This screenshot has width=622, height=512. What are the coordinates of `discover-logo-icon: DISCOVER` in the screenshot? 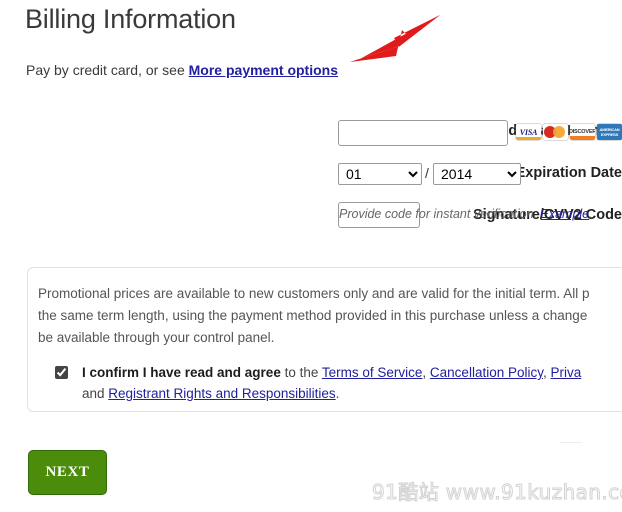 It's located at (582, 132).